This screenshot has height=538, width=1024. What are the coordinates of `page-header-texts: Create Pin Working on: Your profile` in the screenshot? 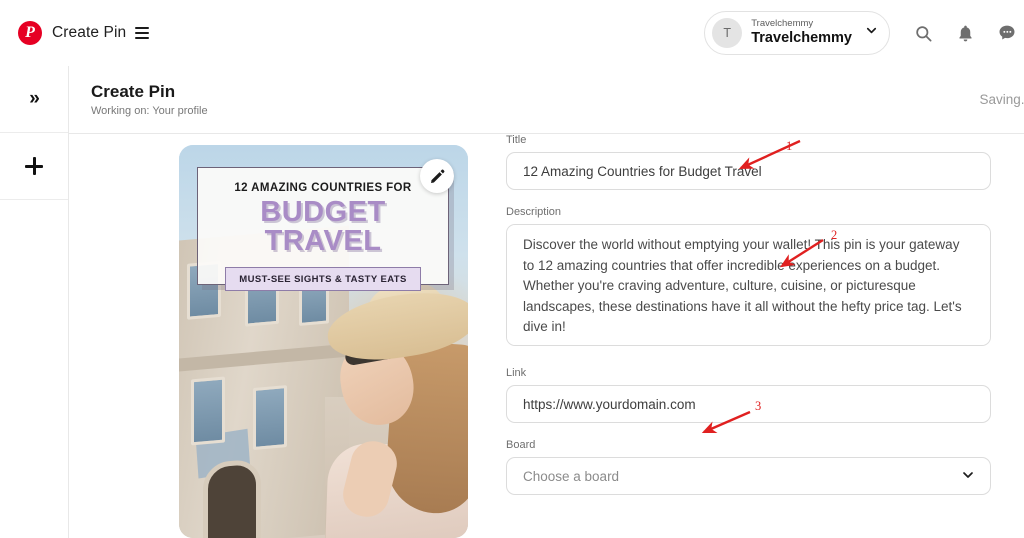 It's located at (149, 99).